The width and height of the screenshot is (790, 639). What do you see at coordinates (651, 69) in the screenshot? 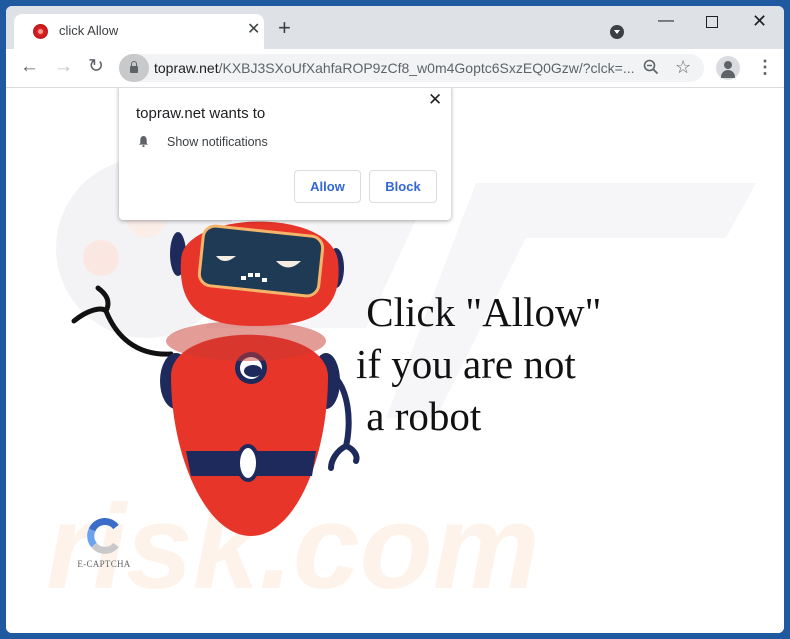
I see `zoom-icon` at bounding box center [651, 69].